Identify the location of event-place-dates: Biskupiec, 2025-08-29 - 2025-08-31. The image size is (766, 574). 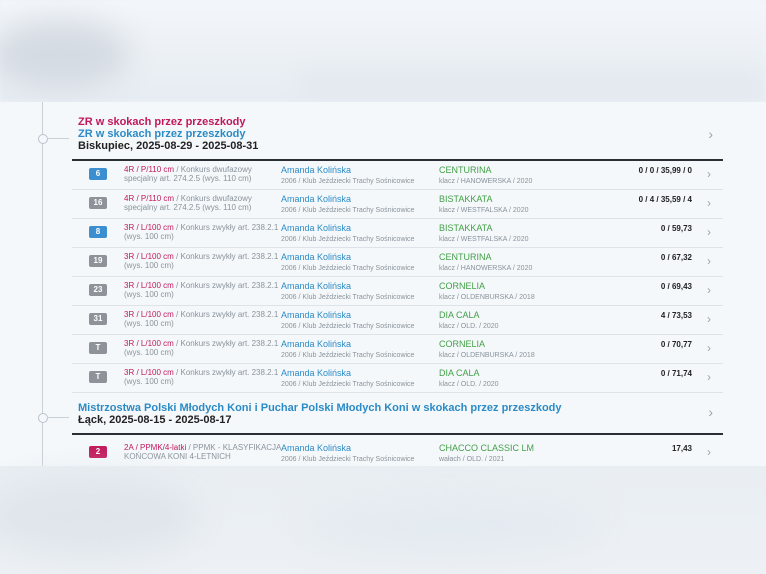
(168, 146).